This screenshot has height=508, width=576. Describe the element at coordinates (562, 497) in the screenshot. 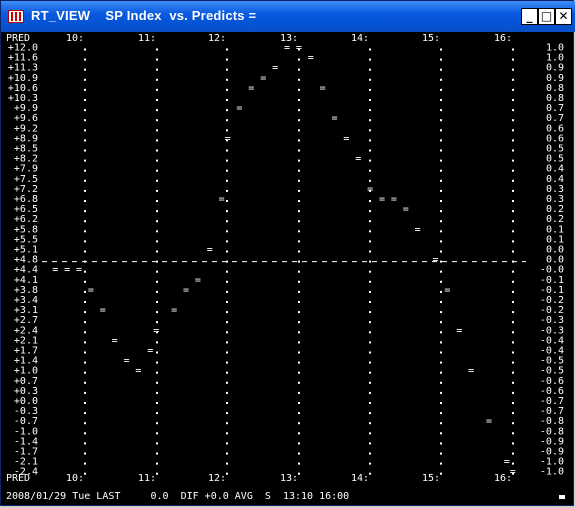

I see `resize-grip` at that location.